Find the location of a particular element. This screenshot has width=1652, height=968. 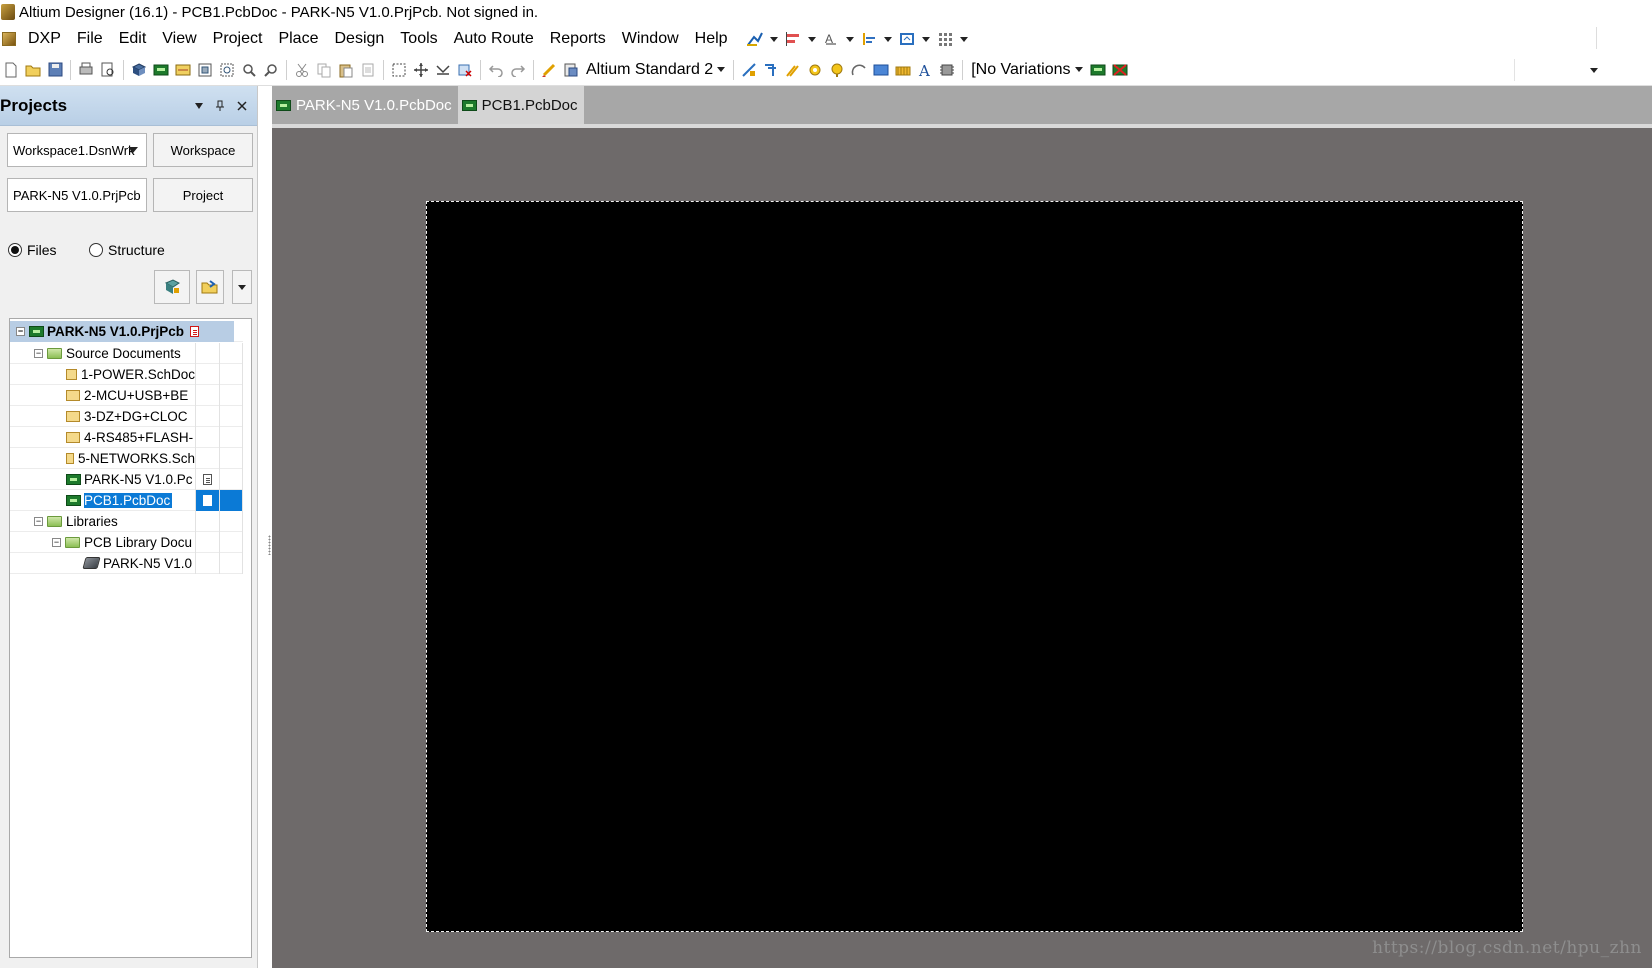

cross-probe-icon is located at coordinates (549, 70).